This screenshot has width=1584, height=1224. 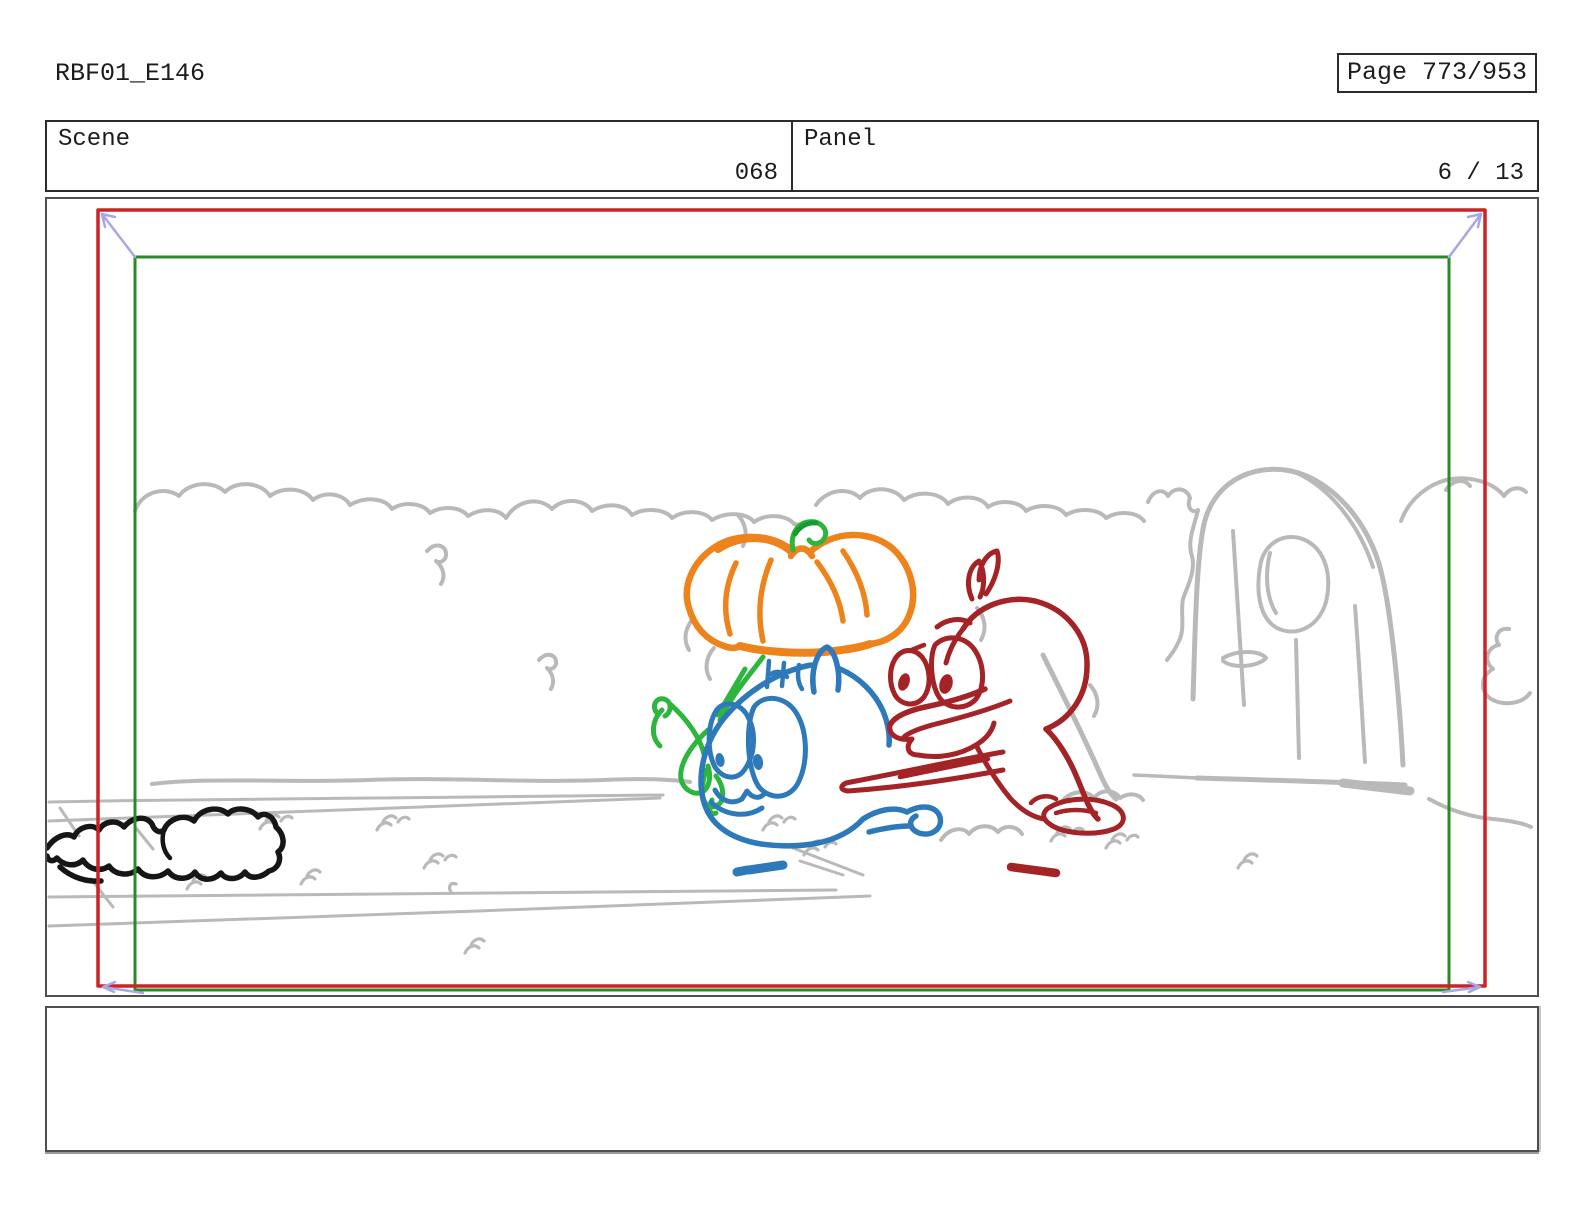 I want to click on camera-arrow-top-right, so click(x=1465, y=235).